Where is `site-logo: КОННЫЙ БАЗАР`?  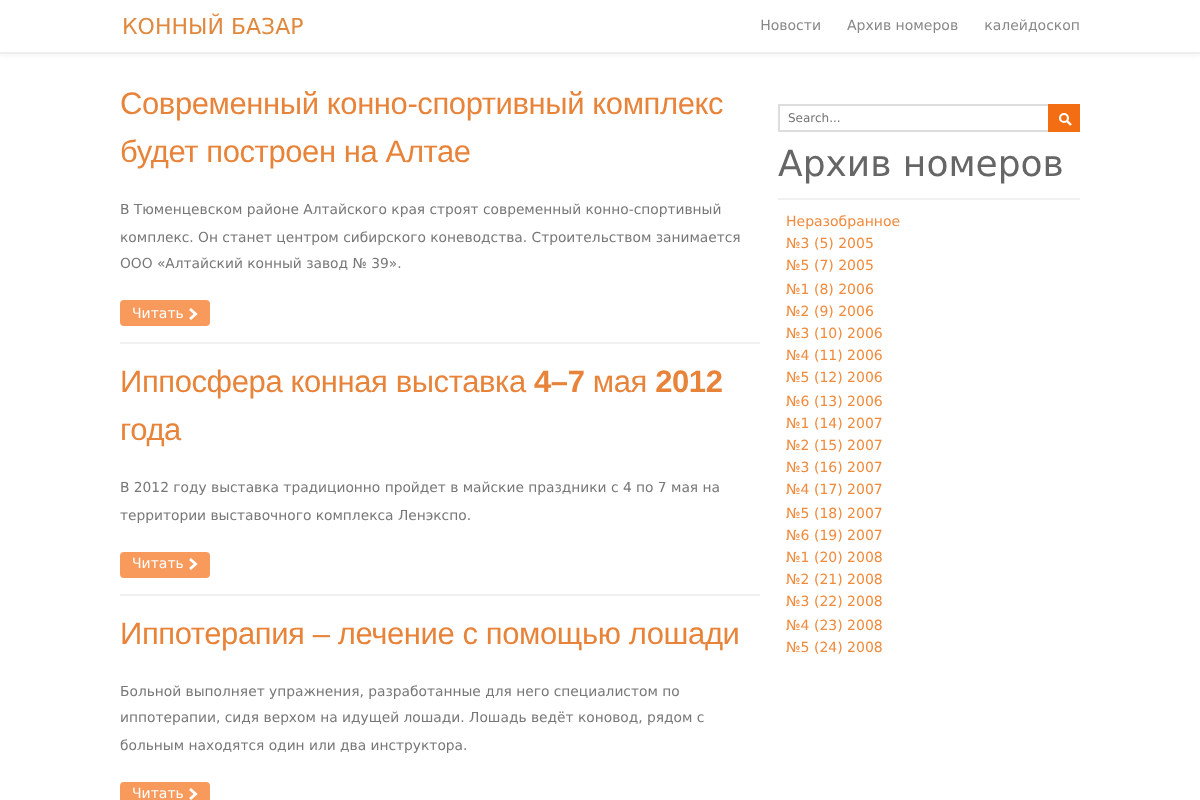
site-logo: КОННЫЙ БАЗАР is located at coordinates (441, 26).